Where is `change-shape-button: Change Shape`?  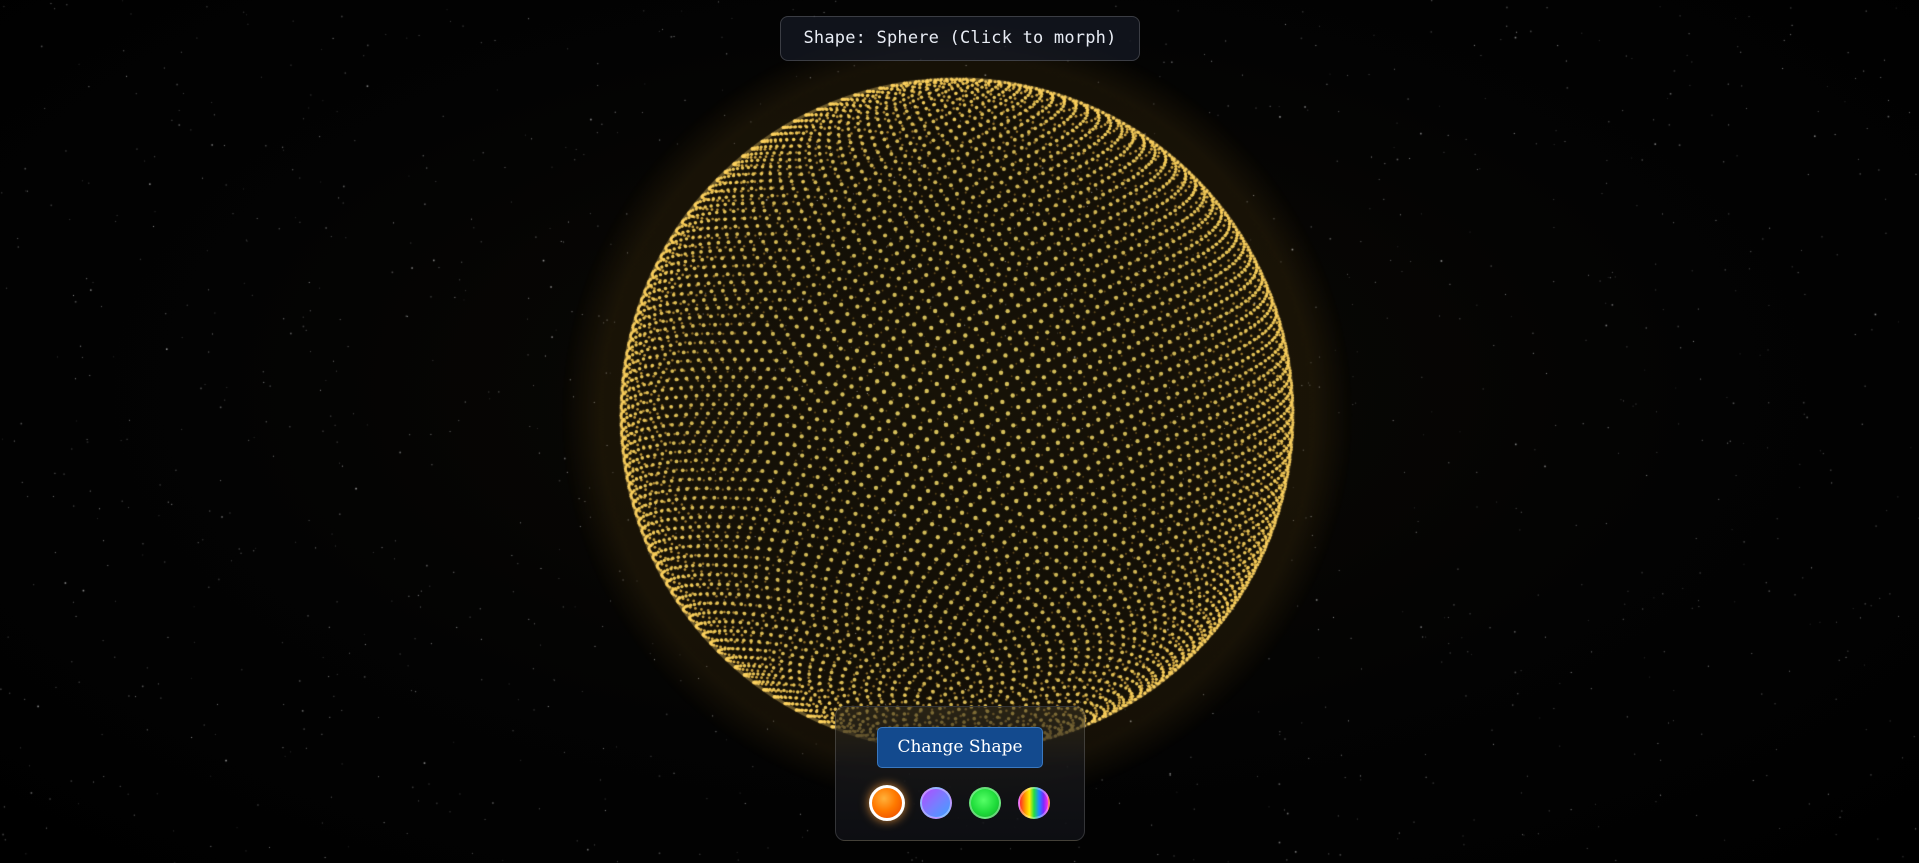
change-shape-button: Change Shape is located at coordinates (960, 747).